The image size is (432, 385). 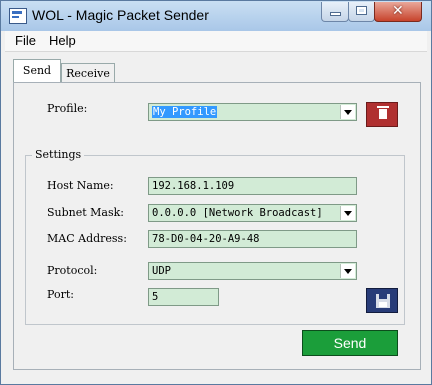 I want to click on minimize-button, so click(x=335, y=12).